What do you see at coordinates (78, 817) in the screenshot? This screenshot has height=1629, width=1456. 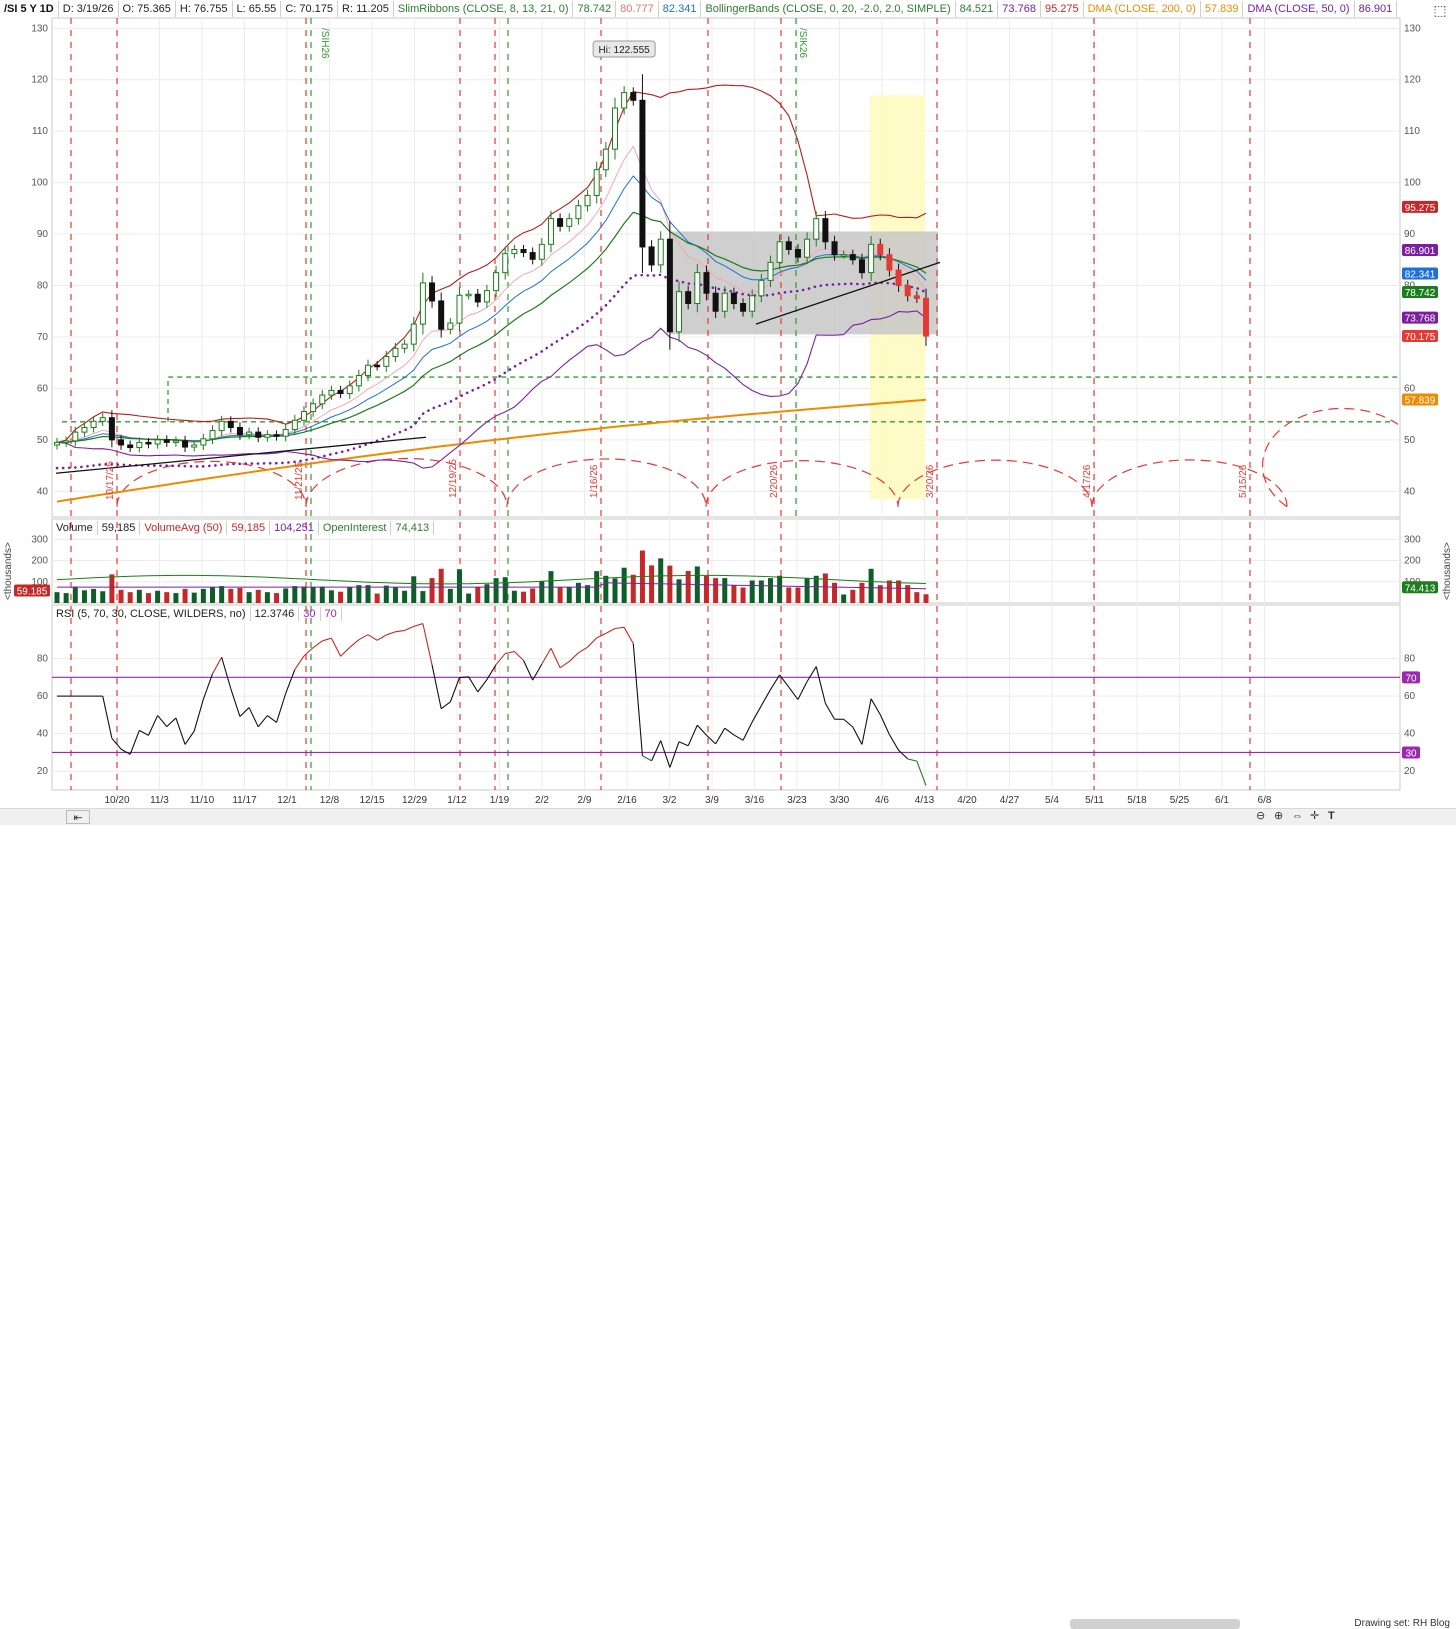 I see `expand-arrow-icon: ⇤` at bounding box center [78, 817].